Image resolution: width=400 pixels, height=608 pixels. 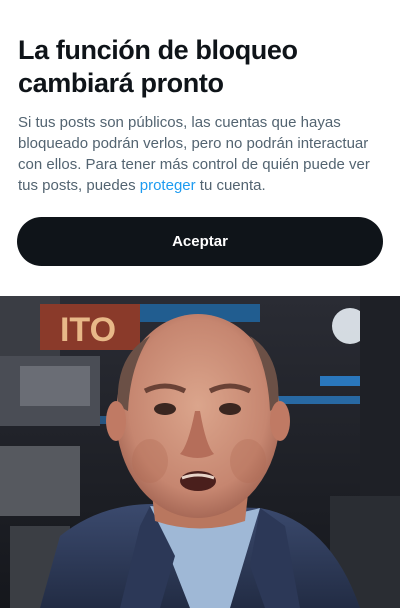 I want to click on dialog-body-text-end: tu cuenta., so click(x=230, y=185).